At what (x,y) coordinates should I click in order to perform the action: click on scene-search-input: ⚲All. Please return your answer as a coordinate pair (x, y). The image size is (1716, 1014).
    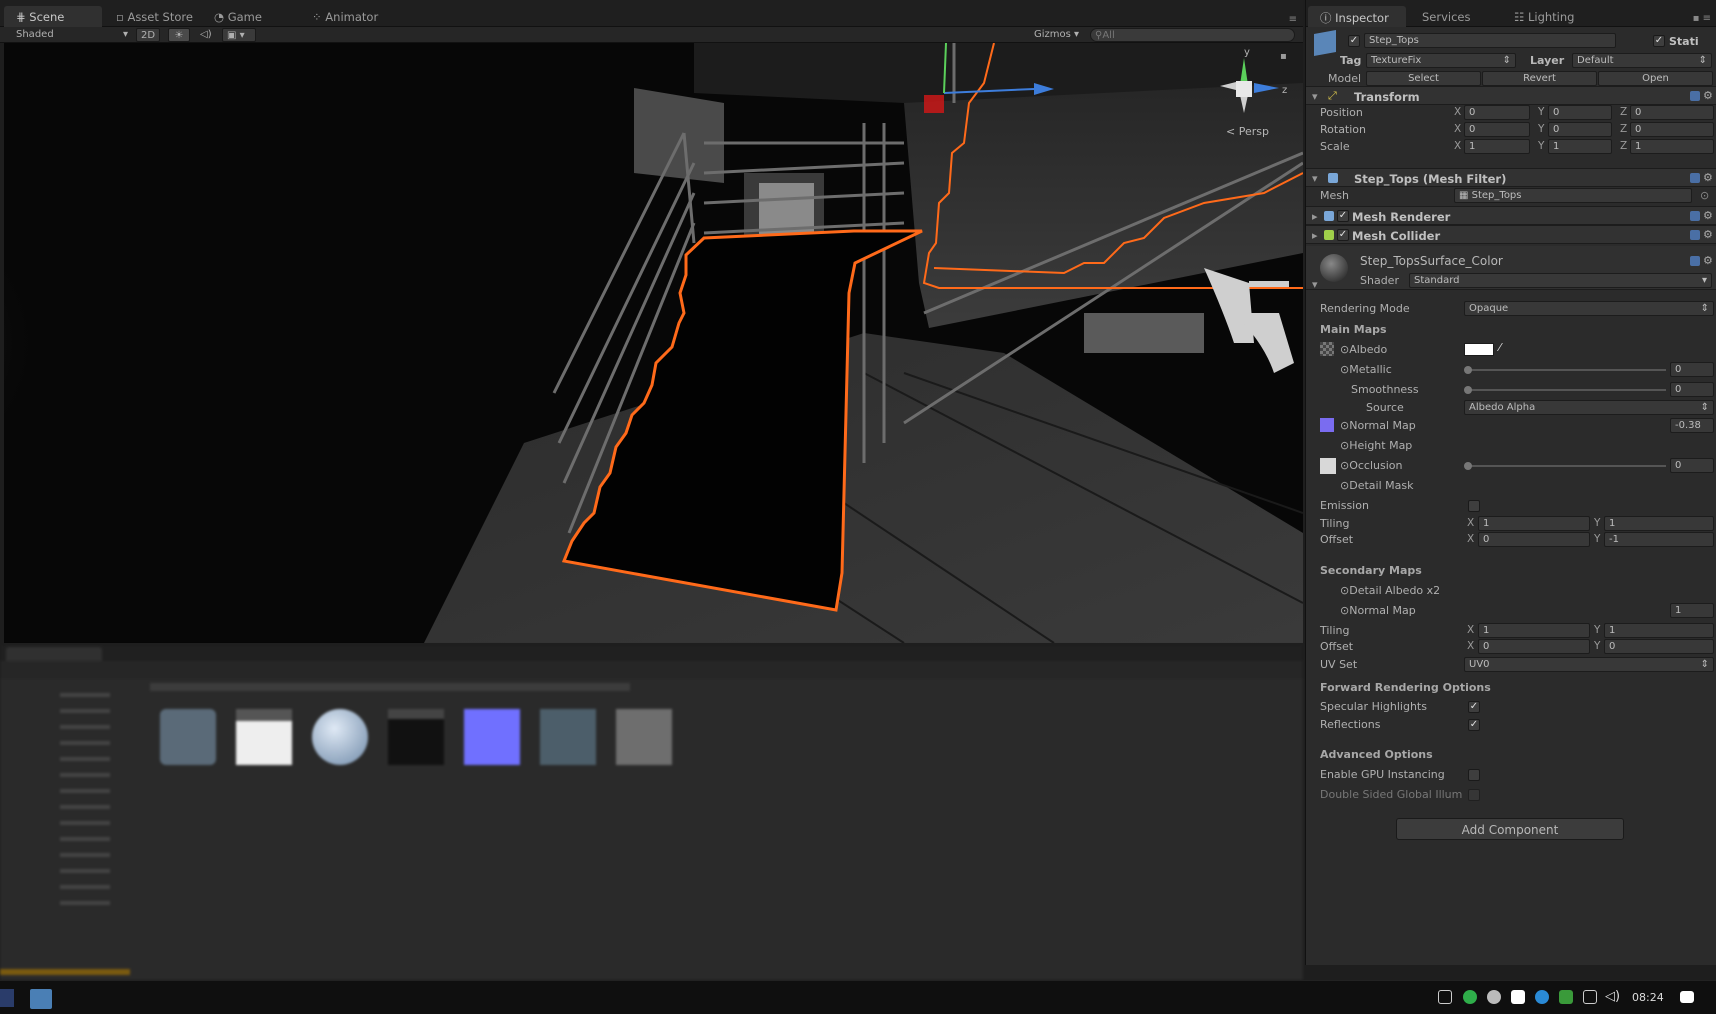
    Looking at the image, I should click on (1192, 35).